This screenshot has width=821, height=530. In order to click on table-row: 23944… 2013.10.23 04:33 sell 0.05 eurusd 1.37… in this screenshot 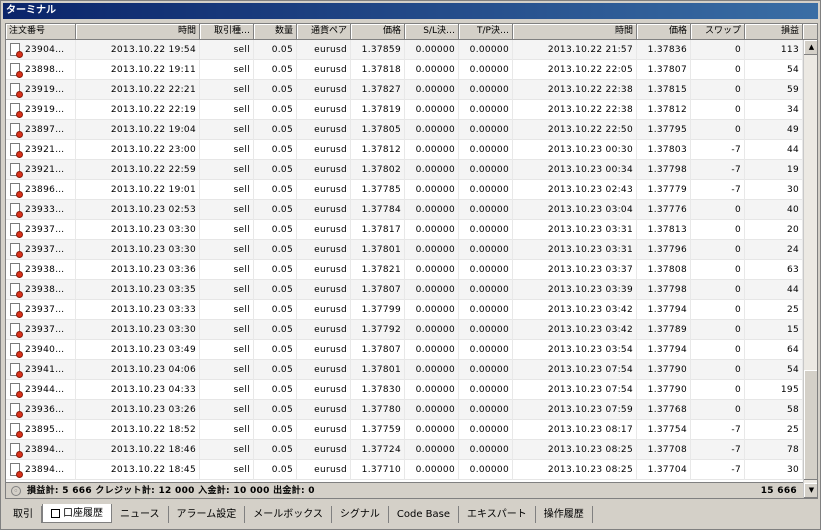, I will do `click(404, 390)`.